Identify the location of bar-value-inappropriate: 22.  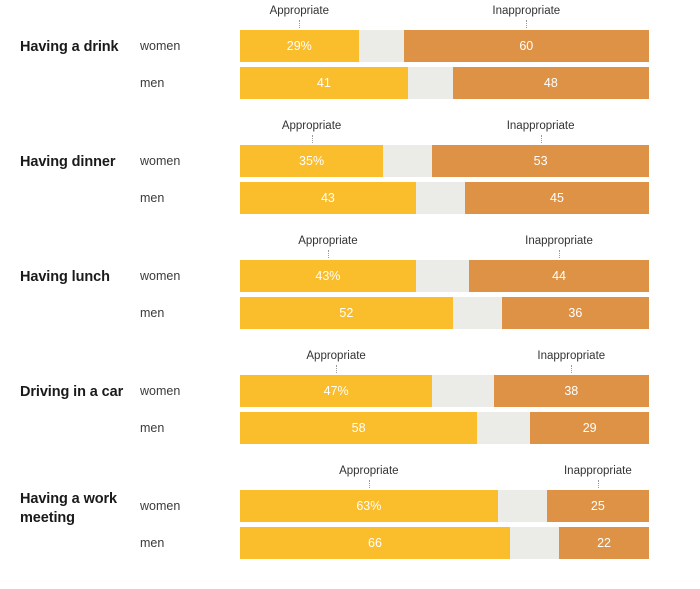
(604, 543).